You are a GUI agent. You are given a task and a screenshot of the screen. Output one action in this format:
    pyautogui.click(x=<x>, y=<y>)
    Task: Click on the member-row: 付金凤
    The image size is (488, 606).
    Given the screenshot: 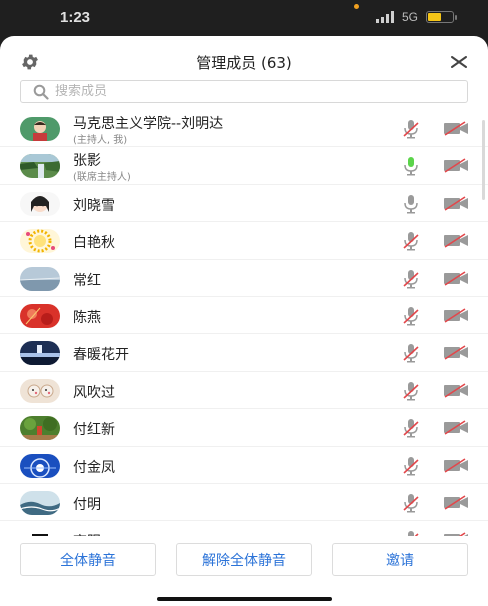 What is the action you would take?
    pyautogui.click(x=244, y=465)
    